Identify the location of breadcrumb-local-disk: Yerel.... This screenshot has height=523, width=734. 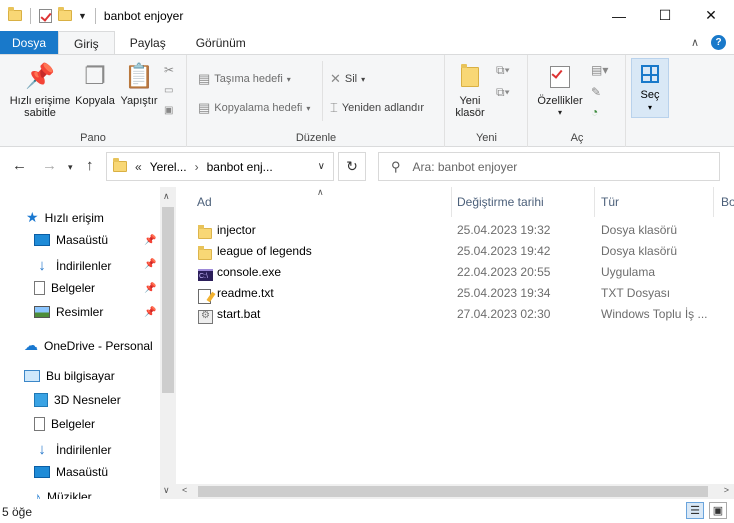
(168, 167).